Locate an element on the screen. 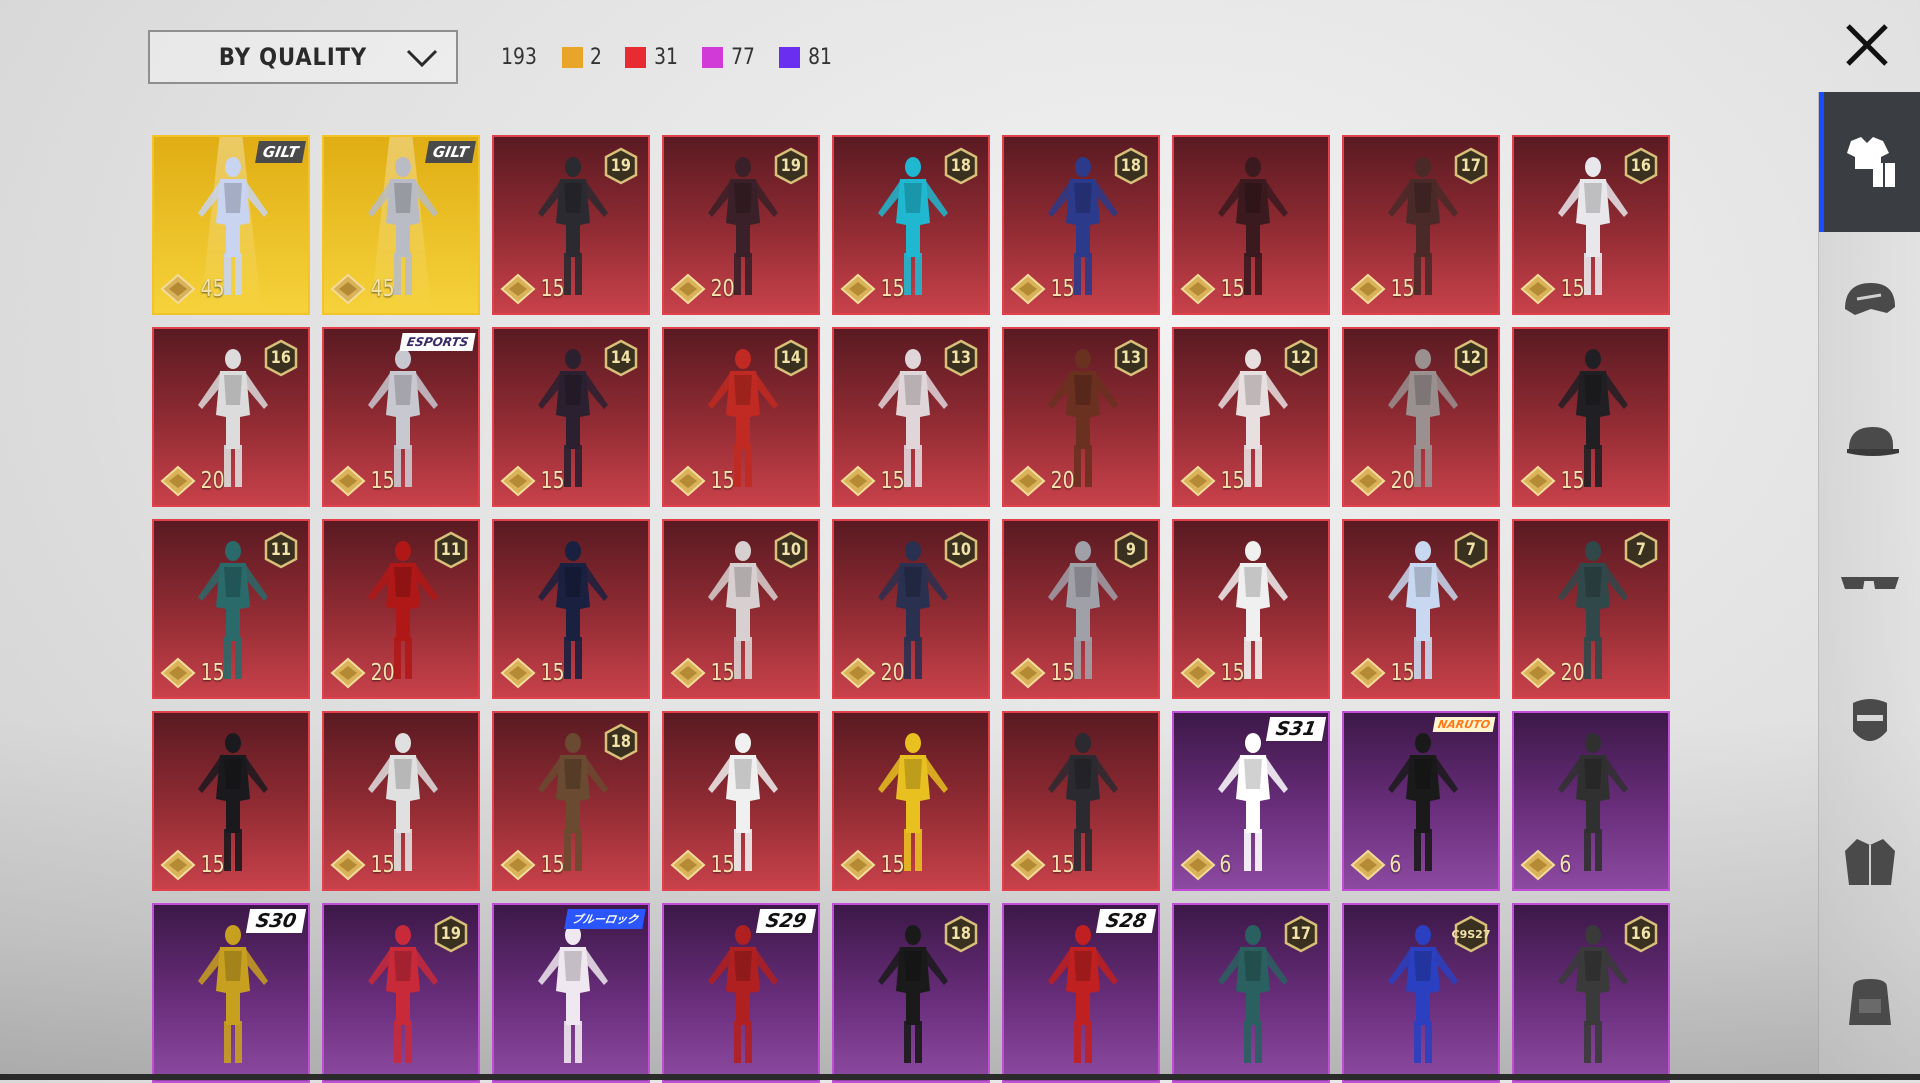 This screenshot has width=1920, height=1083. rank-badge: 12 is located at coordinates (1471, 358).